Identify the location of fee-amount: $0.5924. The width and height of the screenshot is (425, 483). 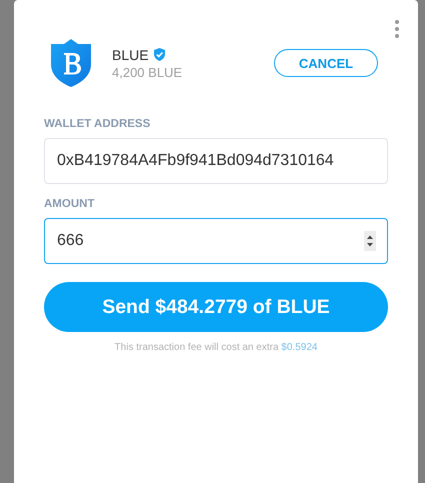
(299, 347).